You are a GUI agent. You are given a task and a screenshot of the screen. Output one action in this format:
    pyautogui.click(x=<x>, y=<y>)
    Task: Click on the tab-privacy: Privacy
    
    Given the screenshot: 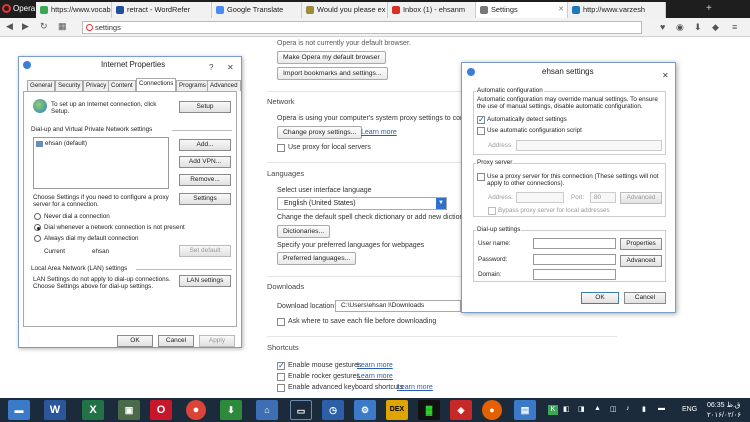 What is the action you would take?
    pyautogui.click(x=96, y=85)
    